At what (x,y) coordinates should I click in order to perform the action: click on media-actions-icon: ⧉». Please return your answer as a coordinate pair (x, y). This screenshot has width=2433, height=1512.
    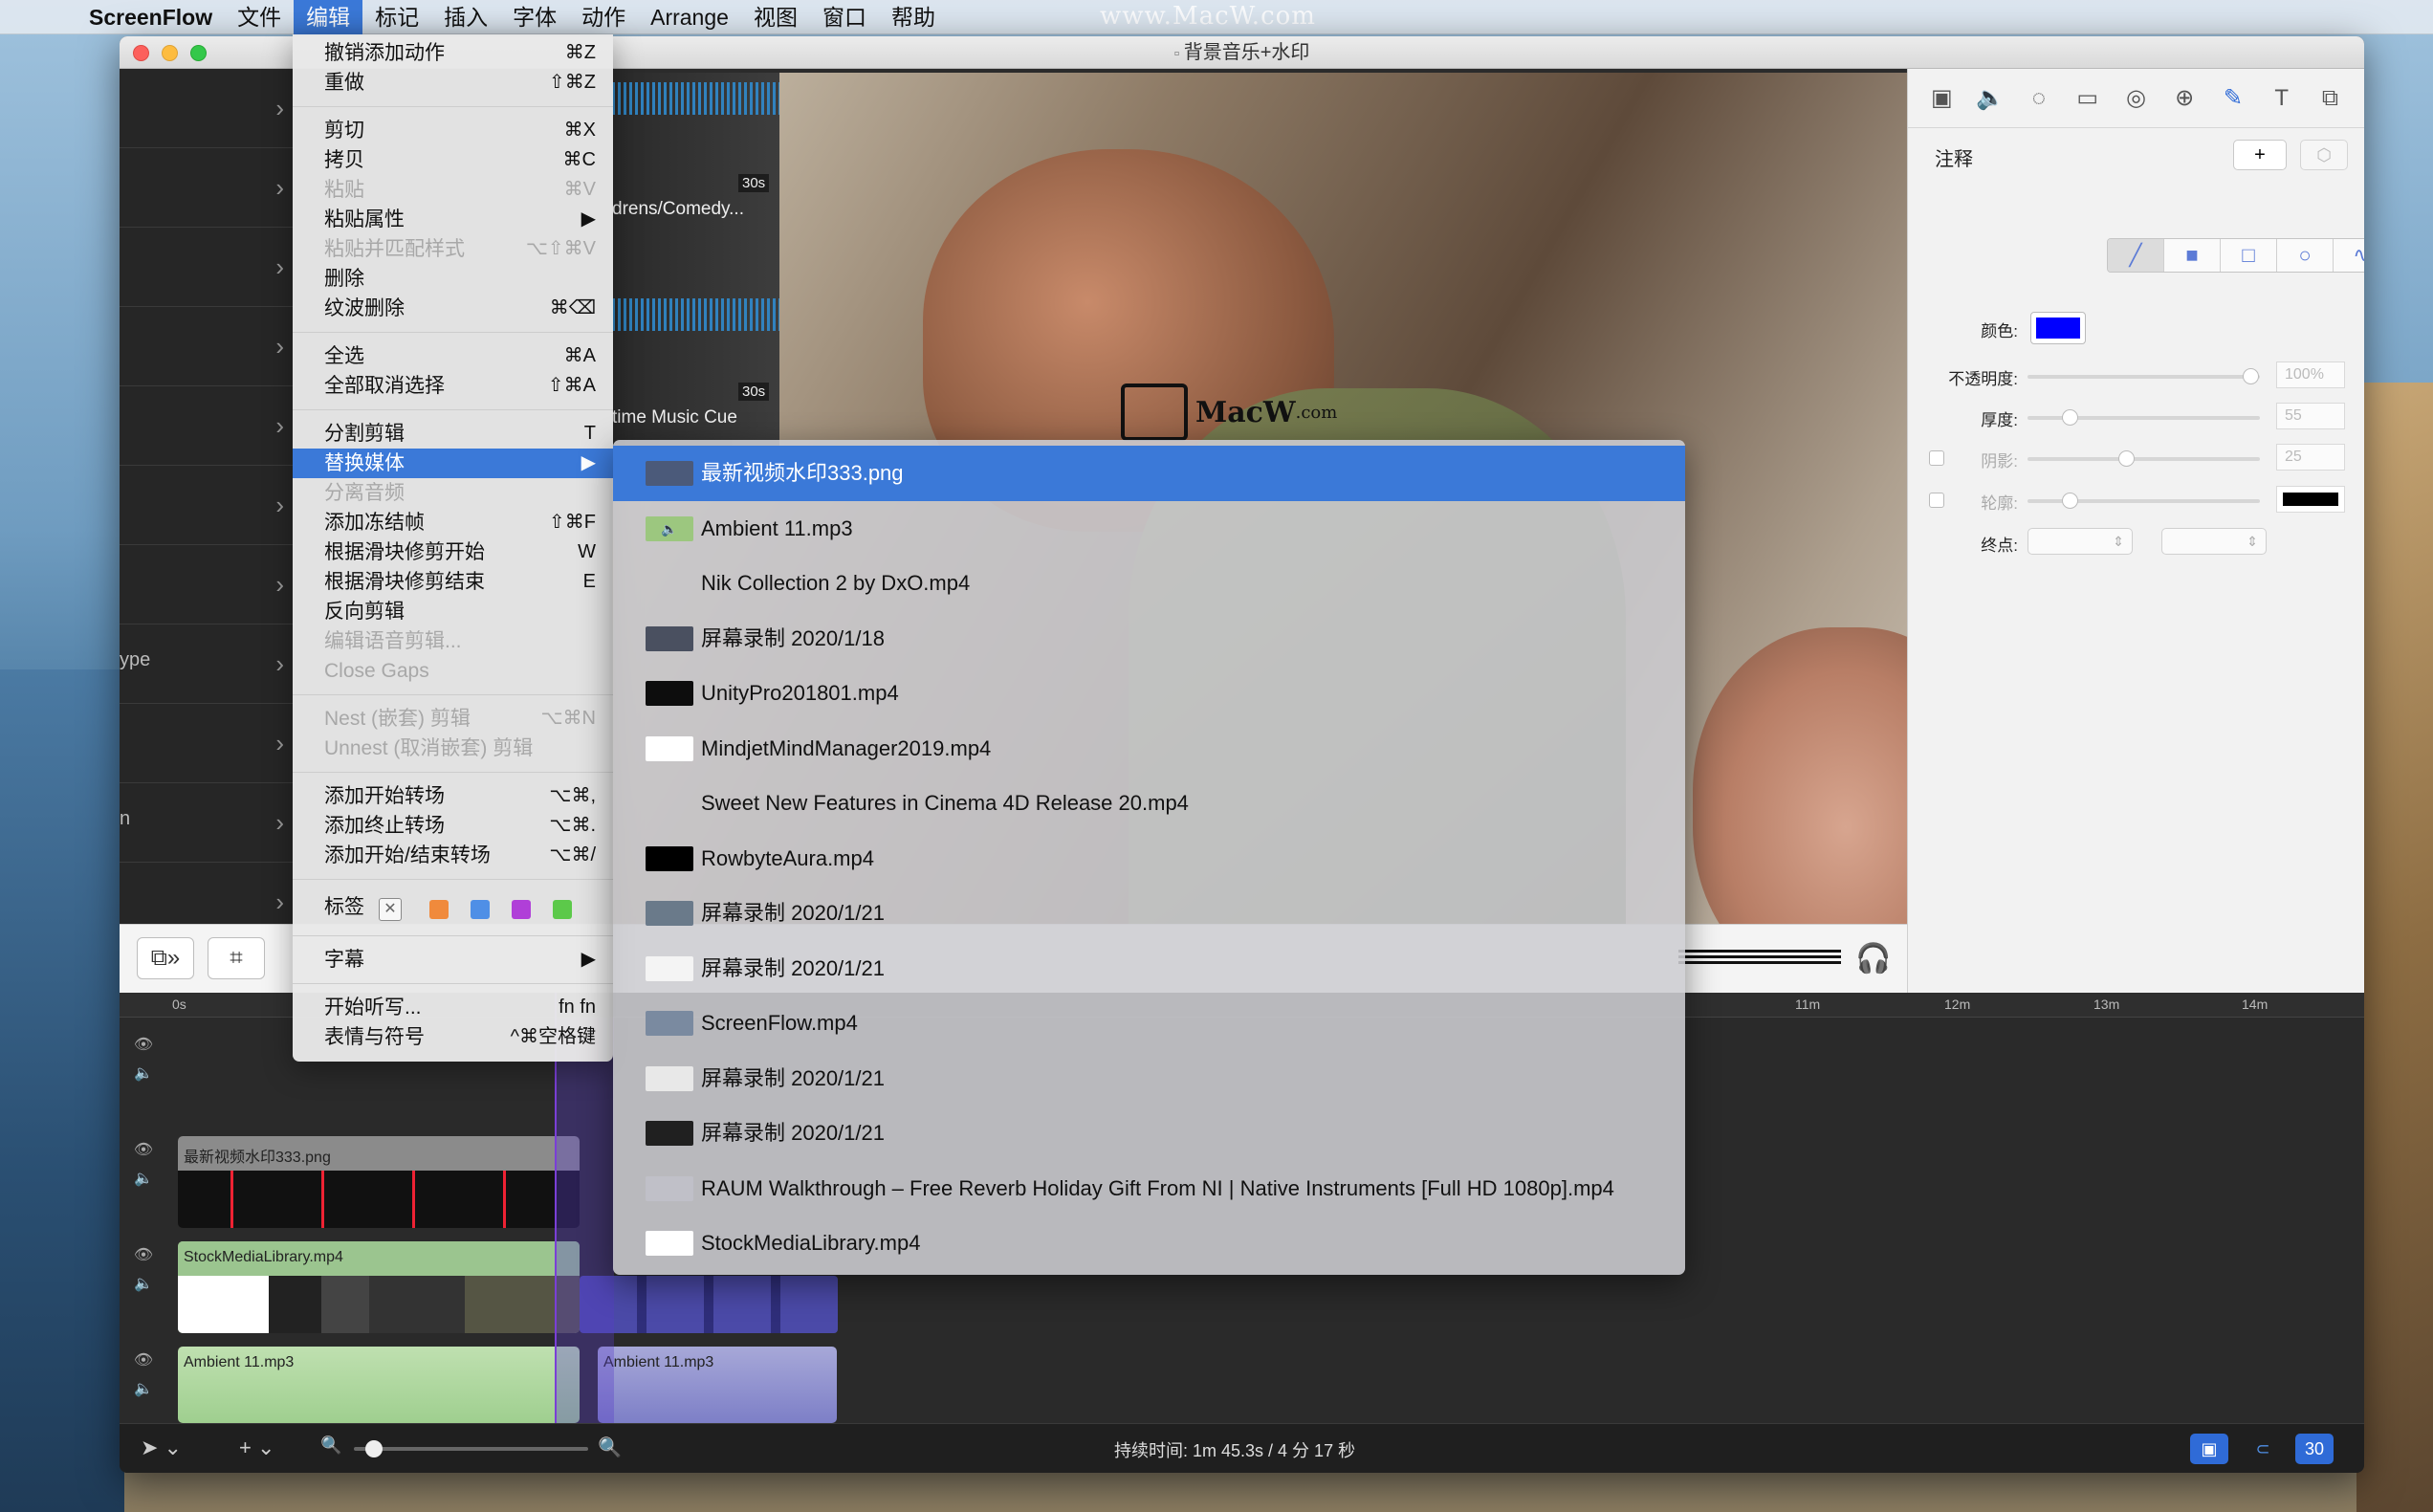
    Looking at the image, I should click on (165, 958).